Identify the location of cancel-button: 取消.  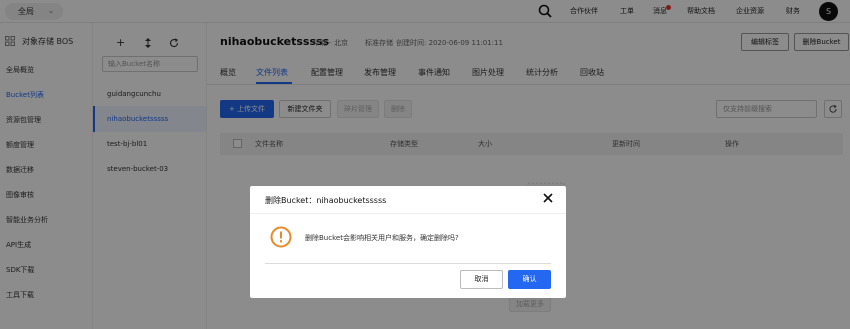
(481, 279).